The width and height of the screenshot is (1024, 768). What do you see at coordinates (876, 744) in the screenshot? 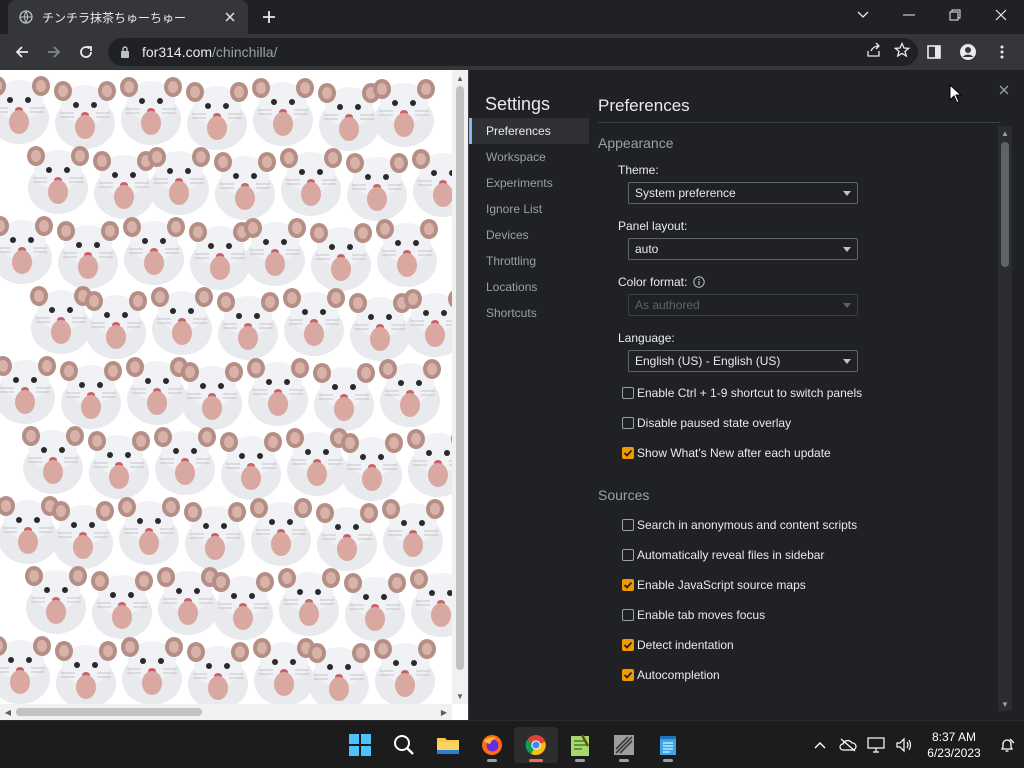
I see `network-icon` at bounding box center [876, 744].